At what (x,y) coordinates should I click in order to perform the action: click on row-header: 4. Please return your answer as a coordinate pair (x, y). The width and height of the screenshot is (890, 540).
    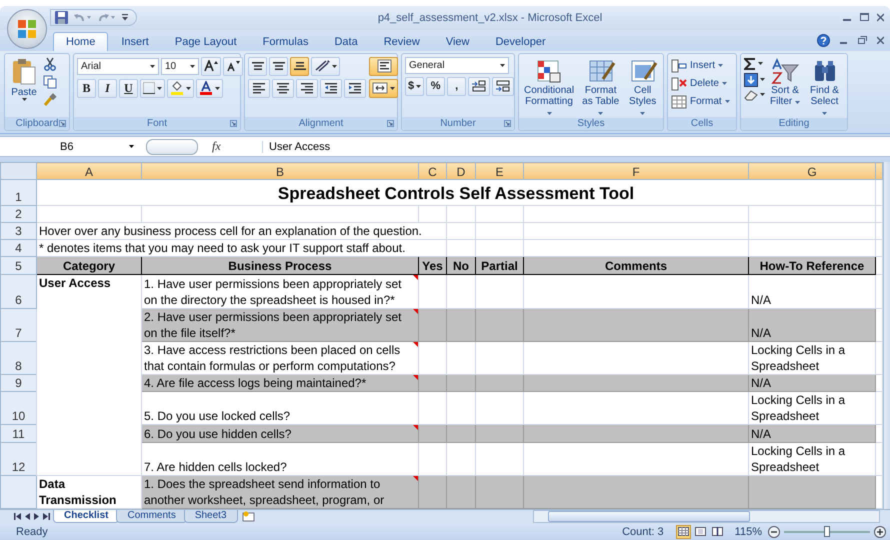
    Looking at the image, I should click on (18, 248).